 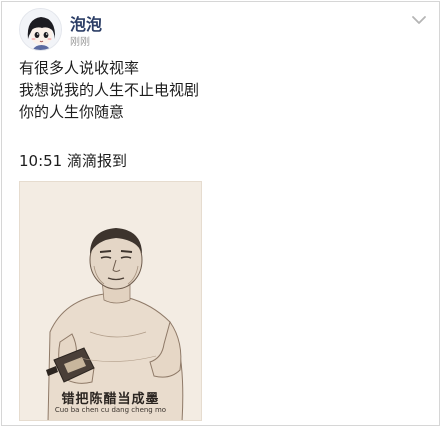 What do you see at coordinates (419, 20) in the screenshot?
I see `chevron-down-icon` at bounding box center [419, 20].